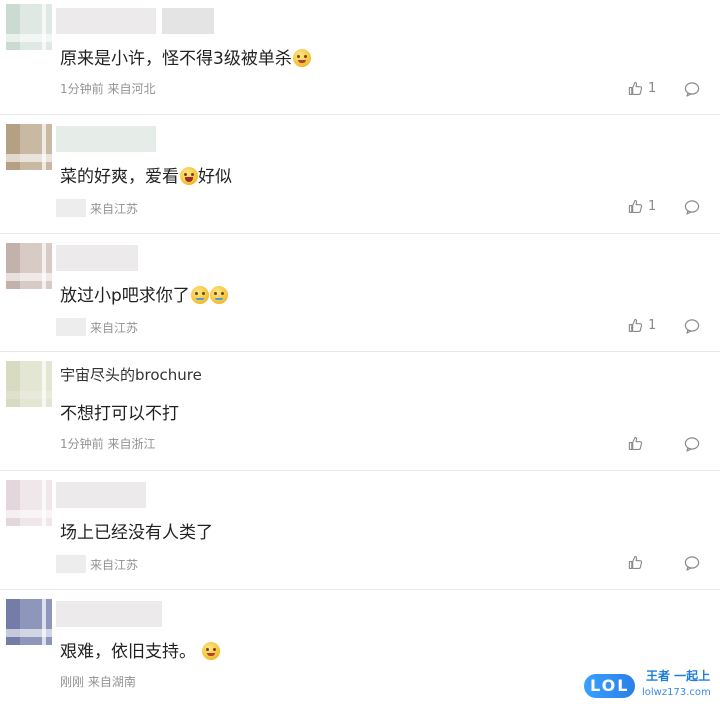 This screenshot has width=720, height=711. What do you see at coordinates (144, 296) in the screenshot?
I see `comment-text: 放过小p吧求你了` at bounding box center [144, 296].